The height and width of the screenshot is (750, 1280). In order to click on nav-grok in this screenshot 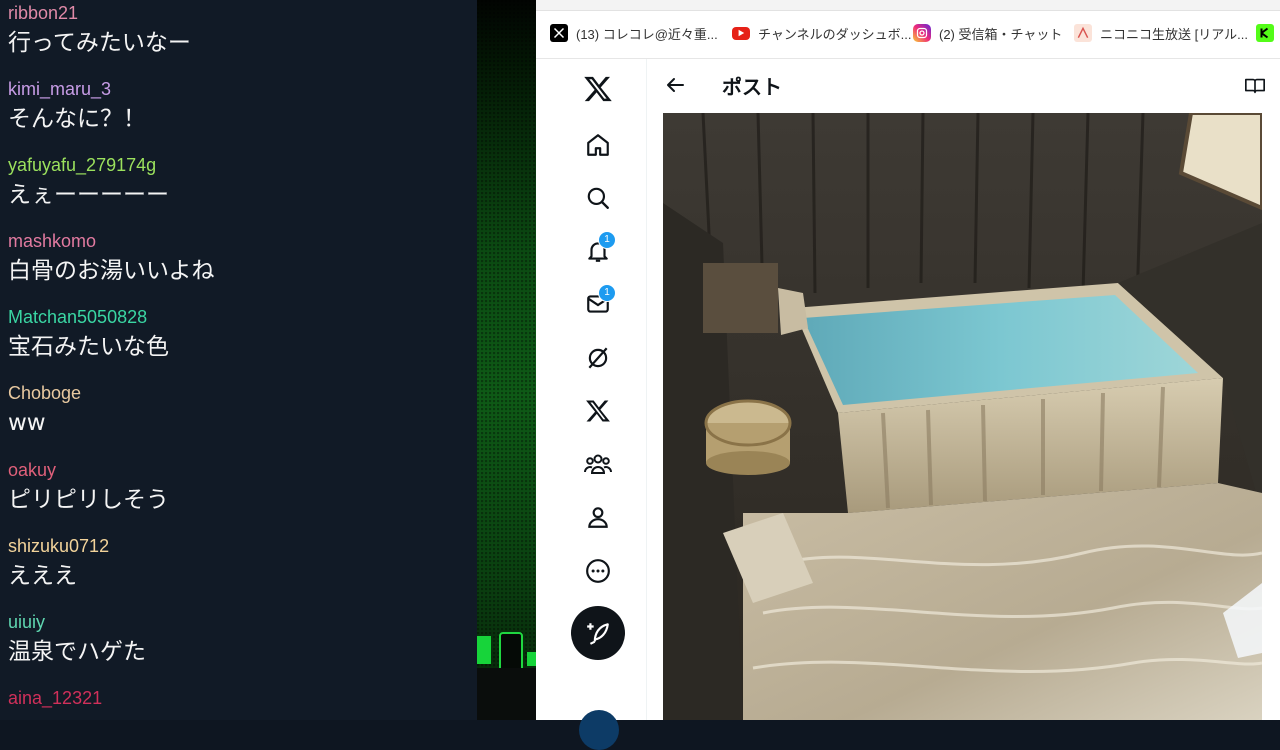, I will do `click(598, 358)`.